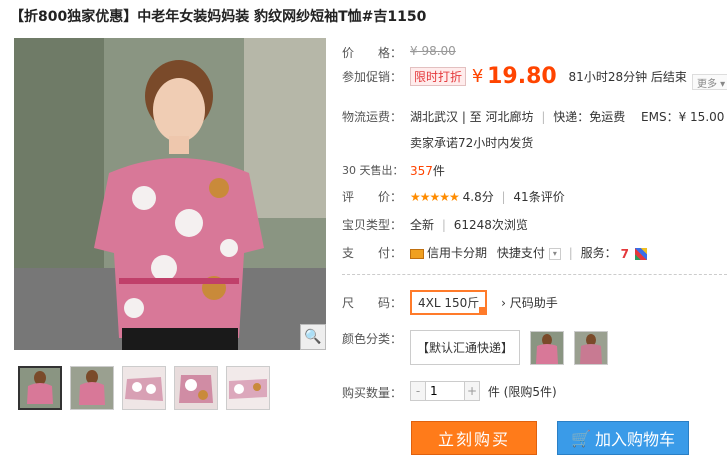  Describe the element at coordinates (372, 77) in the screenshot. I see `promo-label: 参加促销：` at that location.